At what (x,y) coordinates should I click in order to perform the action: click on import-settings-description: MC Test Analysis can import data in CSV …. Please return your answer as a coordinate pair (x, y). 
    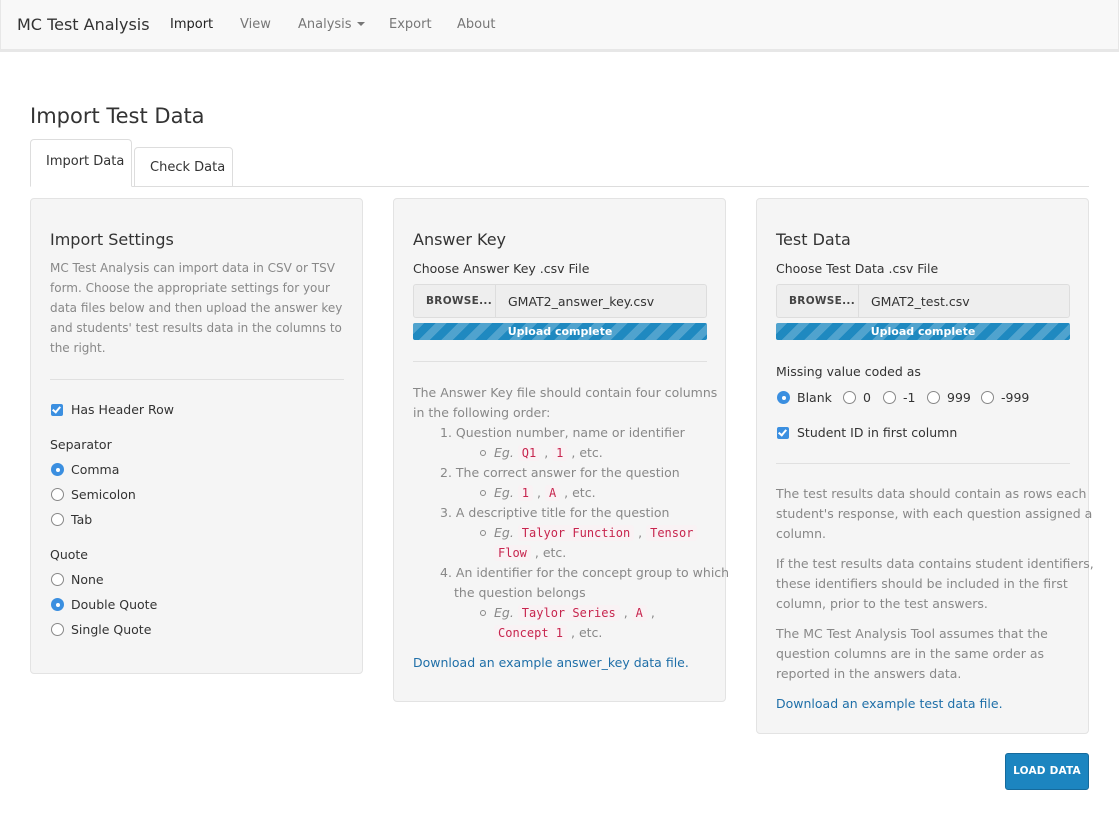
    Looking at the image, I should click on (196, 308).